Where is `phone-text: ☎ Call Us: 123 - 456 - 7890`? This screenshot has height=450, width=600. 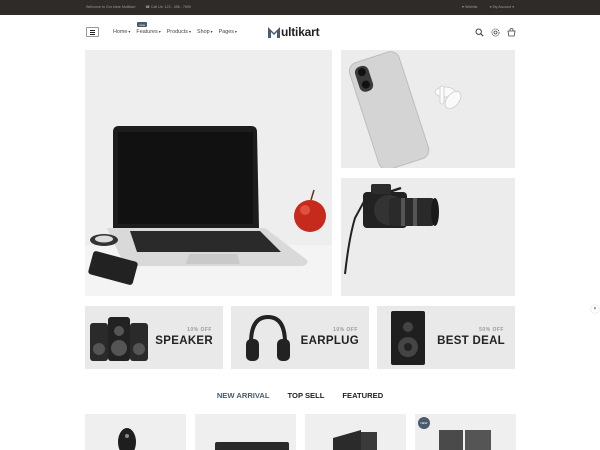 phone-text: ☎ Call Us: 123 - 456 - 7890 is located at coordinates (168, 7).